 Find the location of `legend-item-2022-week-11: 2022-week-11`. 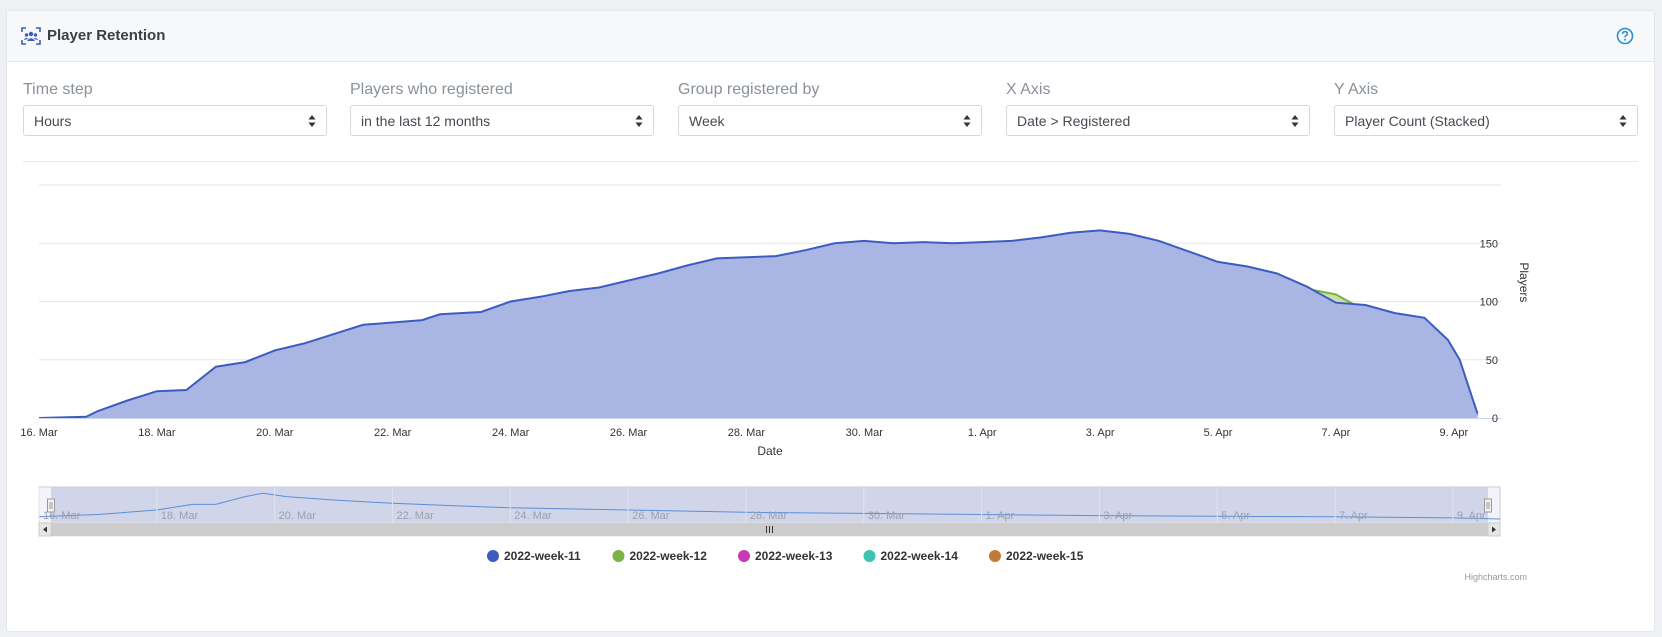

legend-item-2022-week-11: 2022-week-11 is located at coordinates (534, 556).